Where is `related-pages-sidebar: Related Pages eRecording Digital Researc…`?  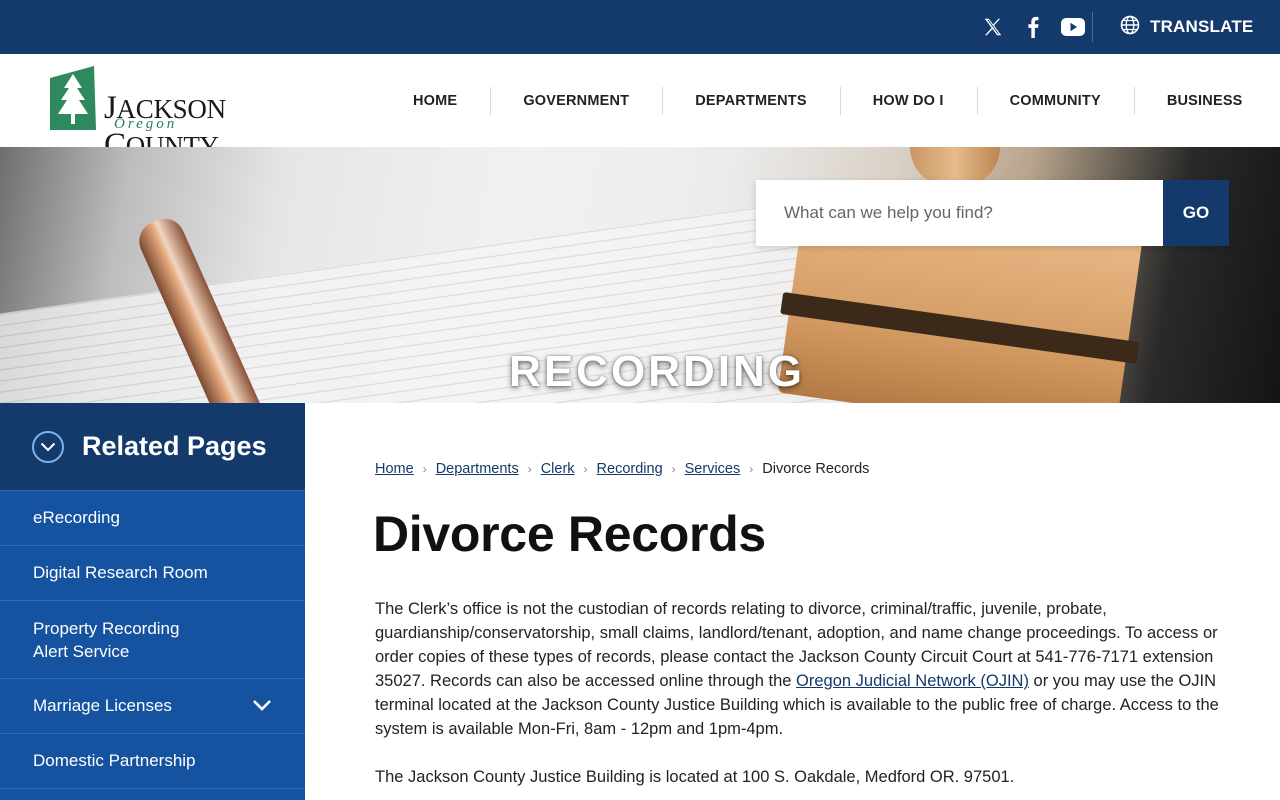
related-pages-sidebar: Related Pages eRecording Digital Researc… is located at coordinates (152, 601).